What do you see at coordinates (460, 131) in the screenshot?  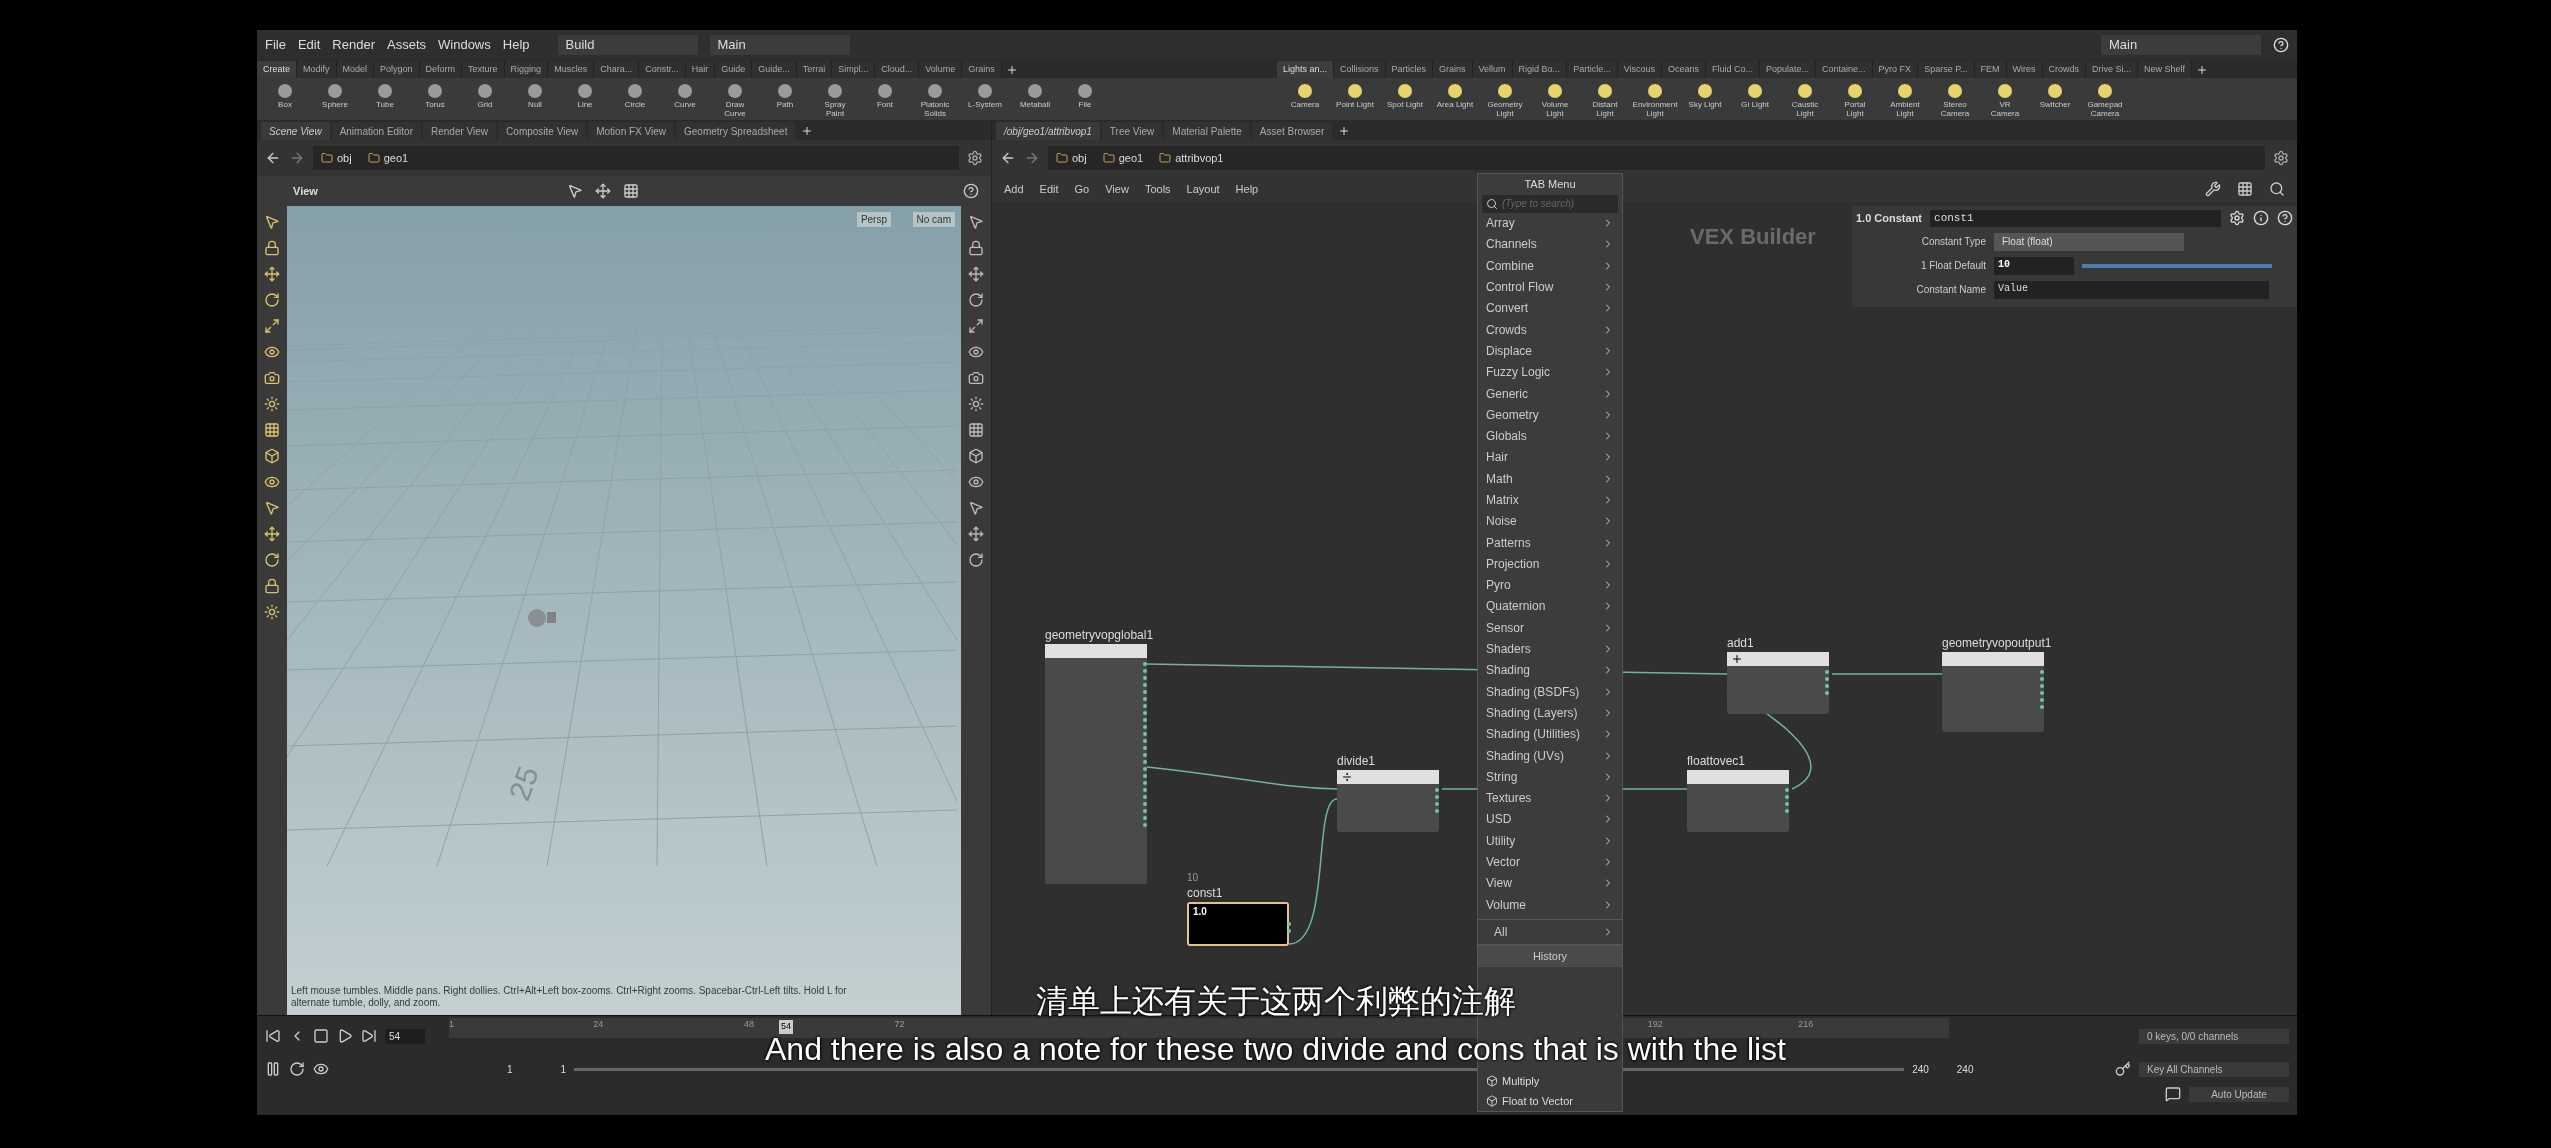 I see `pane-tab: Render View` at bounding box center [460, 131].